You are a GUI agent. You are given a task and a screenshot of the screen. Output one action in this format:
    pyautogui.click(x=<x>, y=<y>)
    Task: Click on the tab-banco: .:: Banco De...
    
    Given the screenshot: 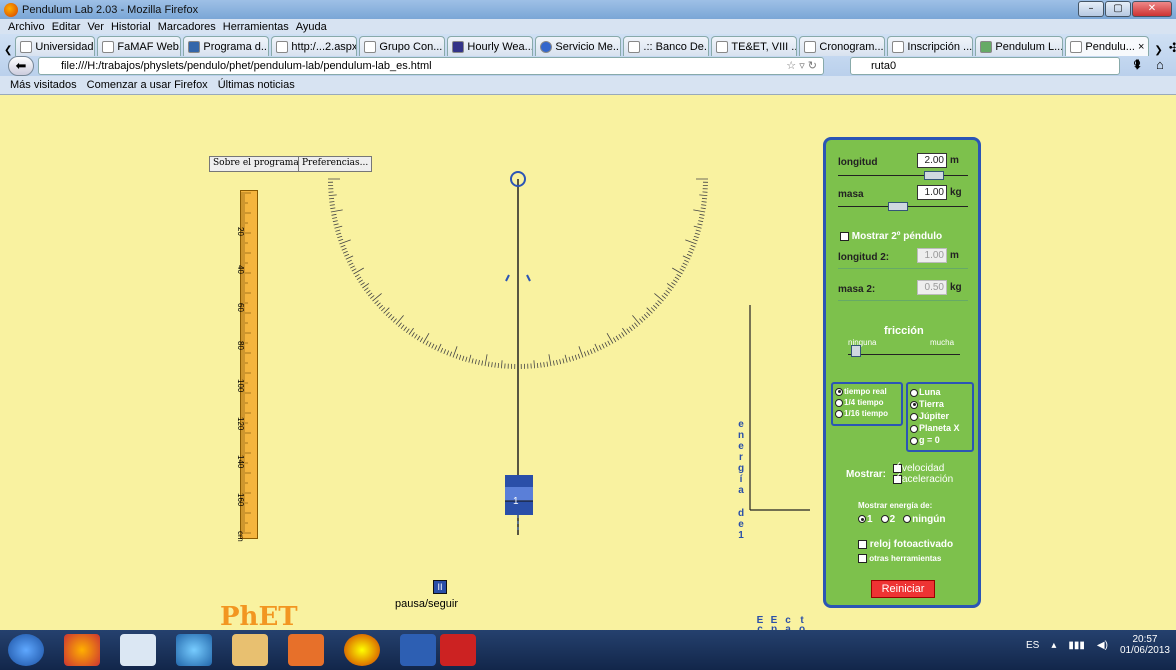 What is the action you would take?
    pyautogui.click(x=666, y=46)
    